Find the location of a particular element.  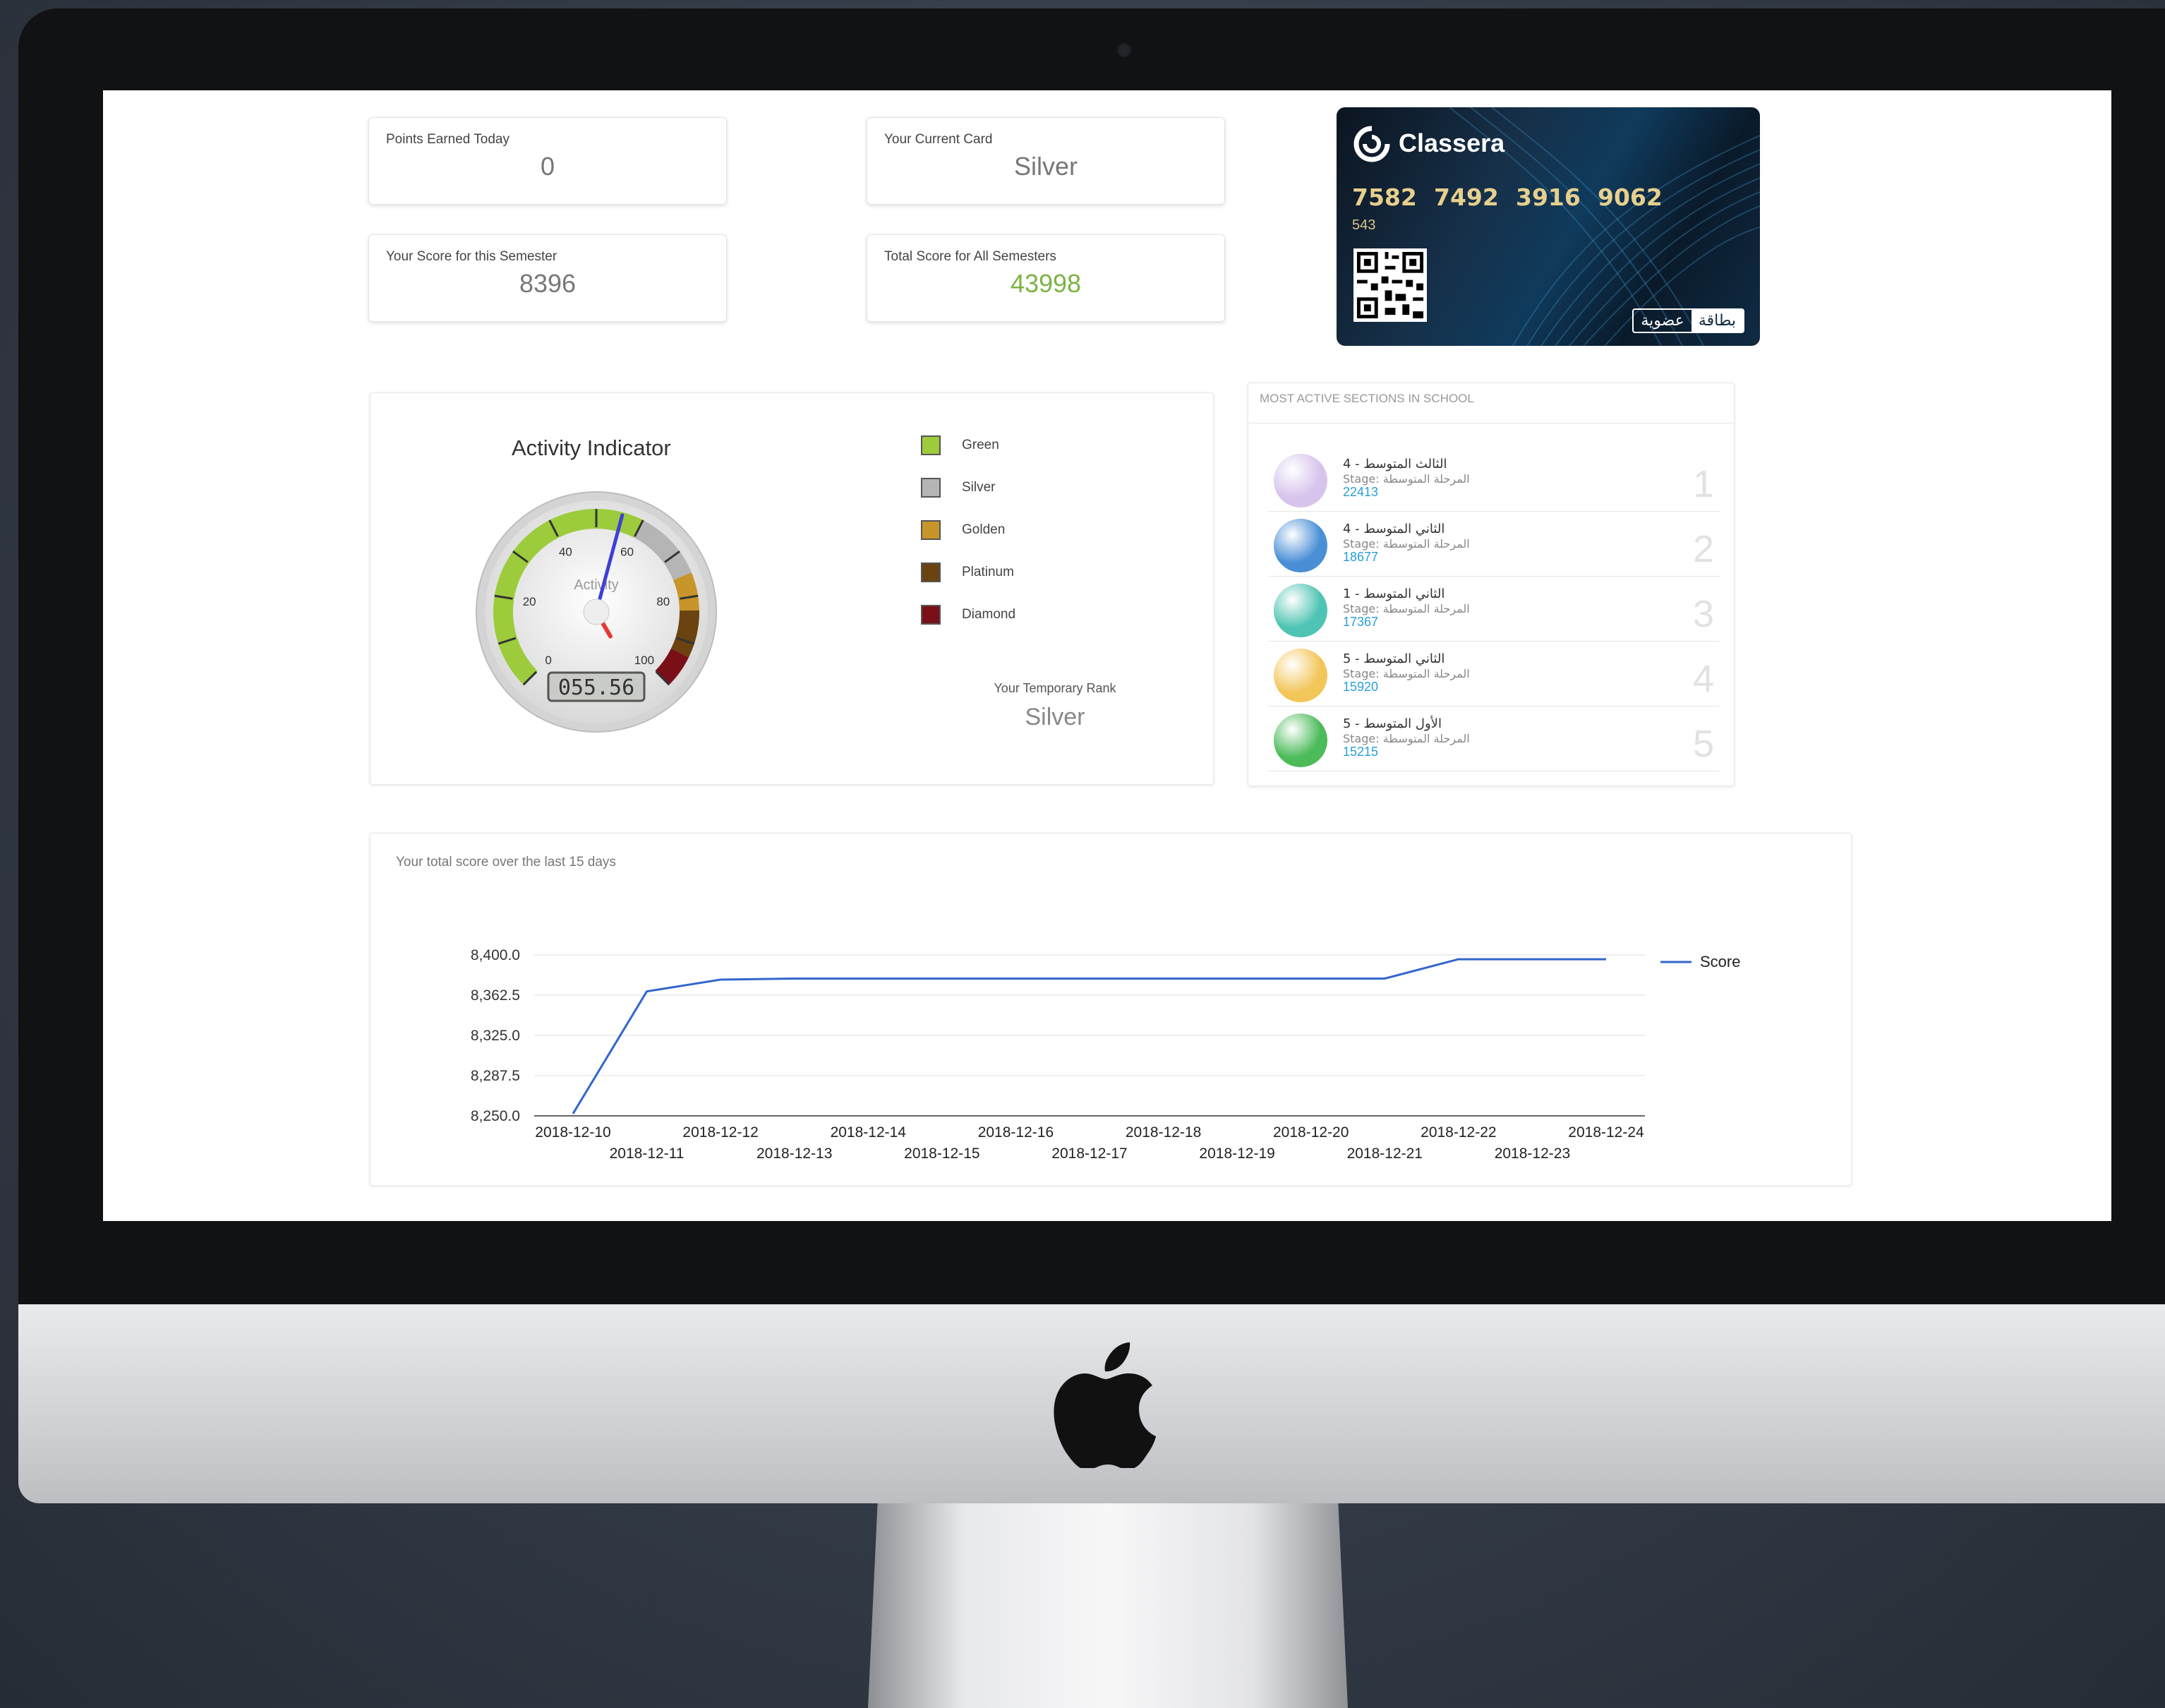

score-series-line is located at coordinates (1089, 1036).